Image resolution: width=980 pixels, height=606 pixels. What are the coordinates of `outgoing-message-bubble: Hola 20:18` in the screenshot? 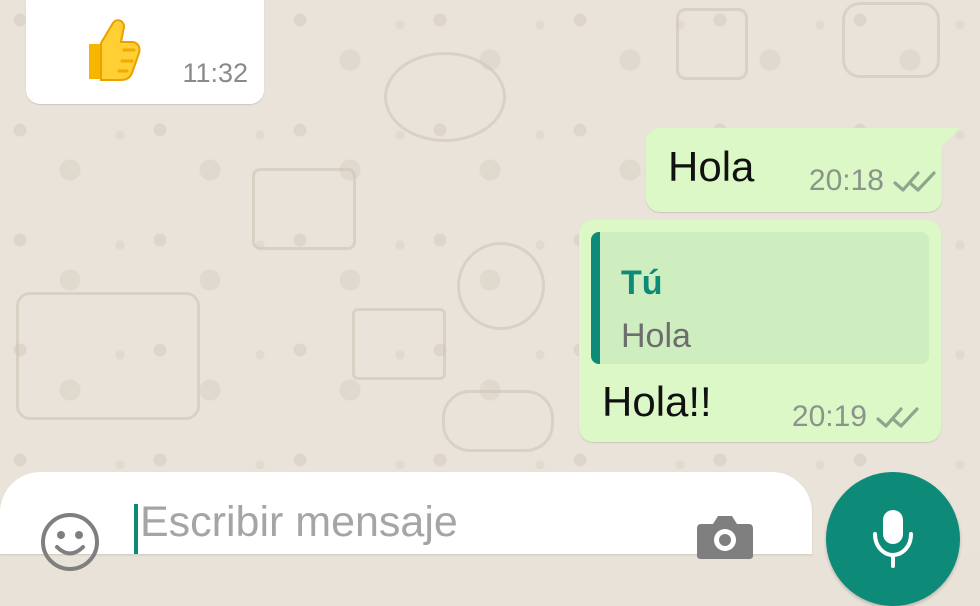 It's located at (803, 170).